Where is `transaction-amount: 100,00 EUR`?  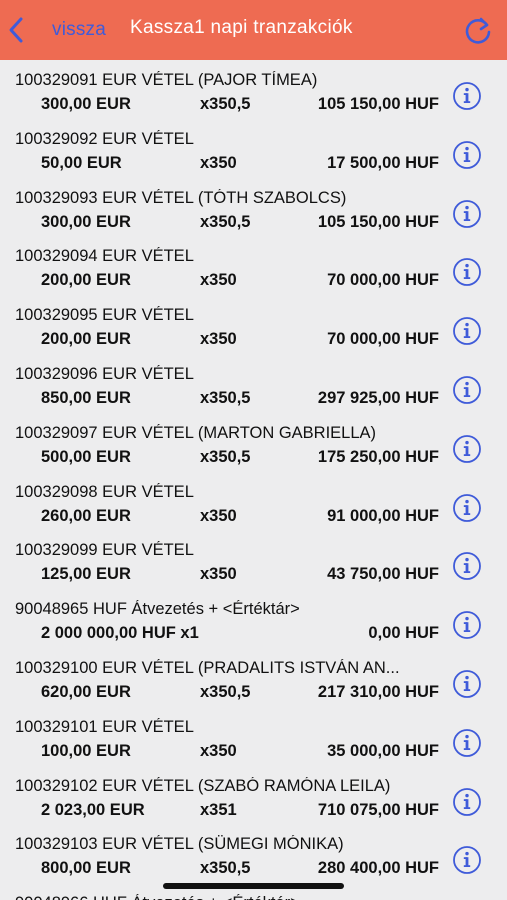 transaction-amount: 100,00 EUR is located at coordinates (86, 750).